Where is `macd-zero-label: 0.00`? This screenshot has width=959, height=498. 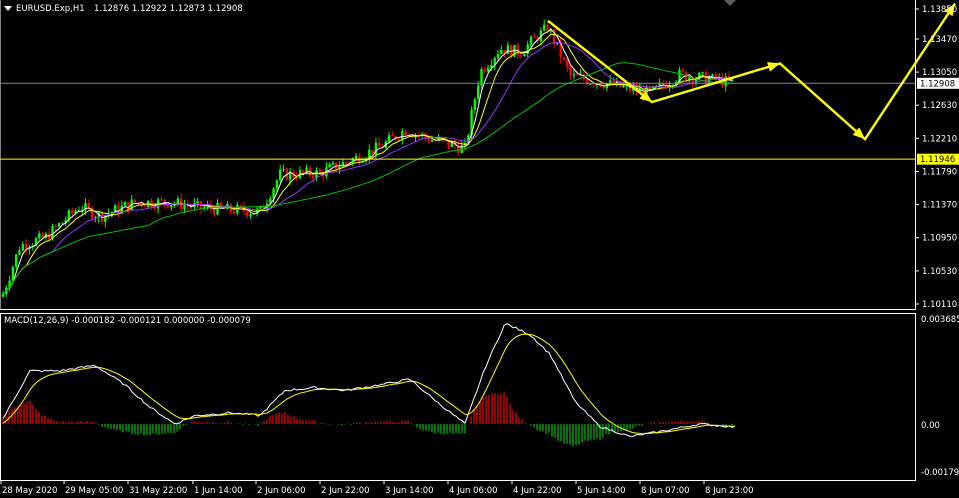 macd-zero-label: 0.00 is located at coordinates (930, 426).